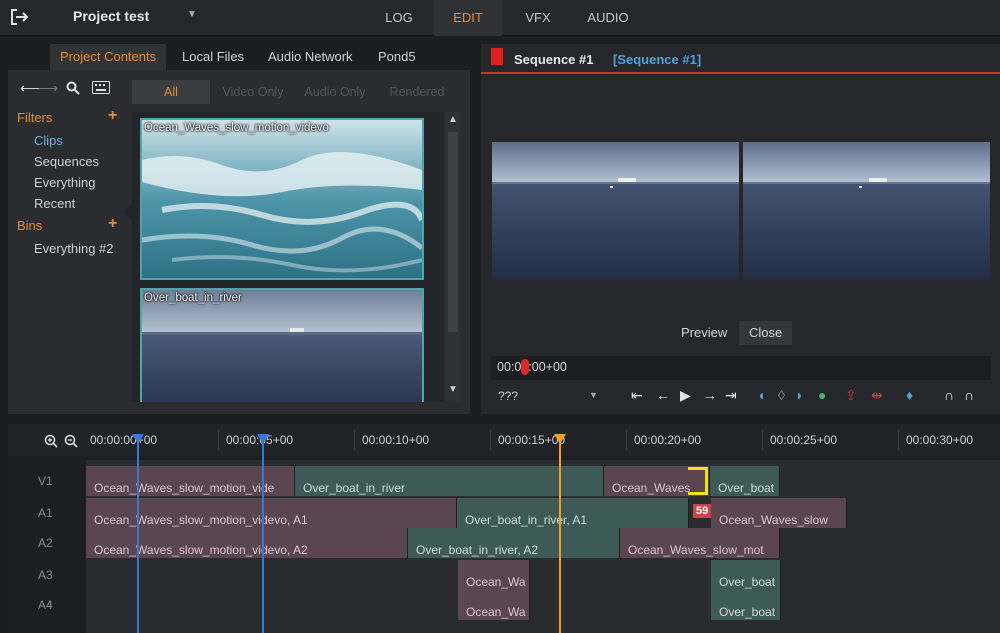  What do you see at coordinates (851, 395) in the screenshot?
I see `insert-icon: ⇪` at bounding box center [851, 395].